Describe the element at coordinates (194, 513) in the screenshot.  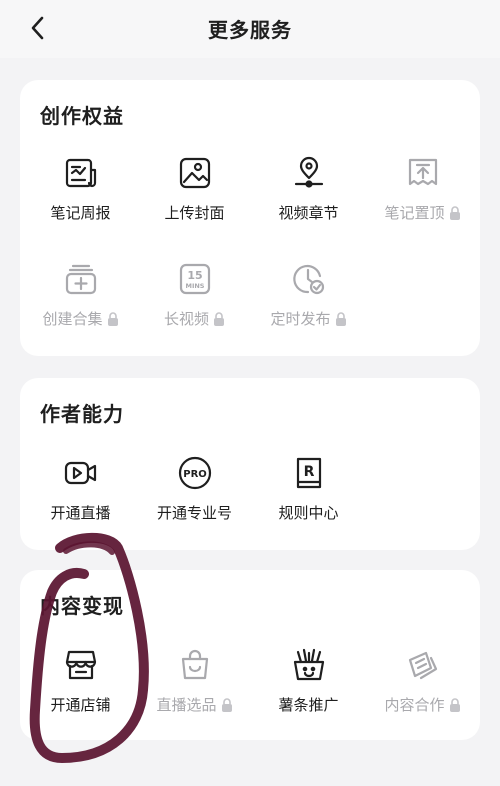
I see `service-item-label: 开通专业号` at that location.